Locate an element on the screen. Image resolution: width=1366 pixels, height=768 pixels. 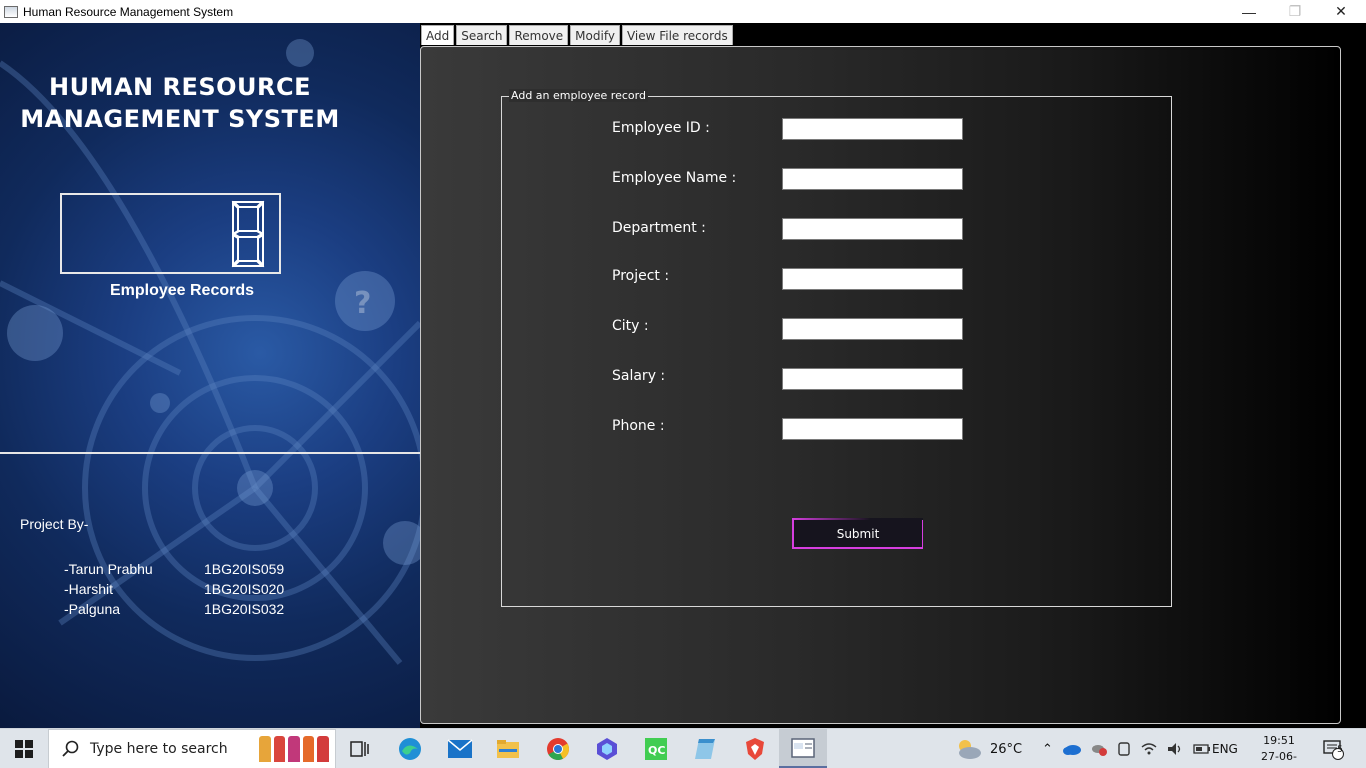
department-input is located at coordinates (872, 229).